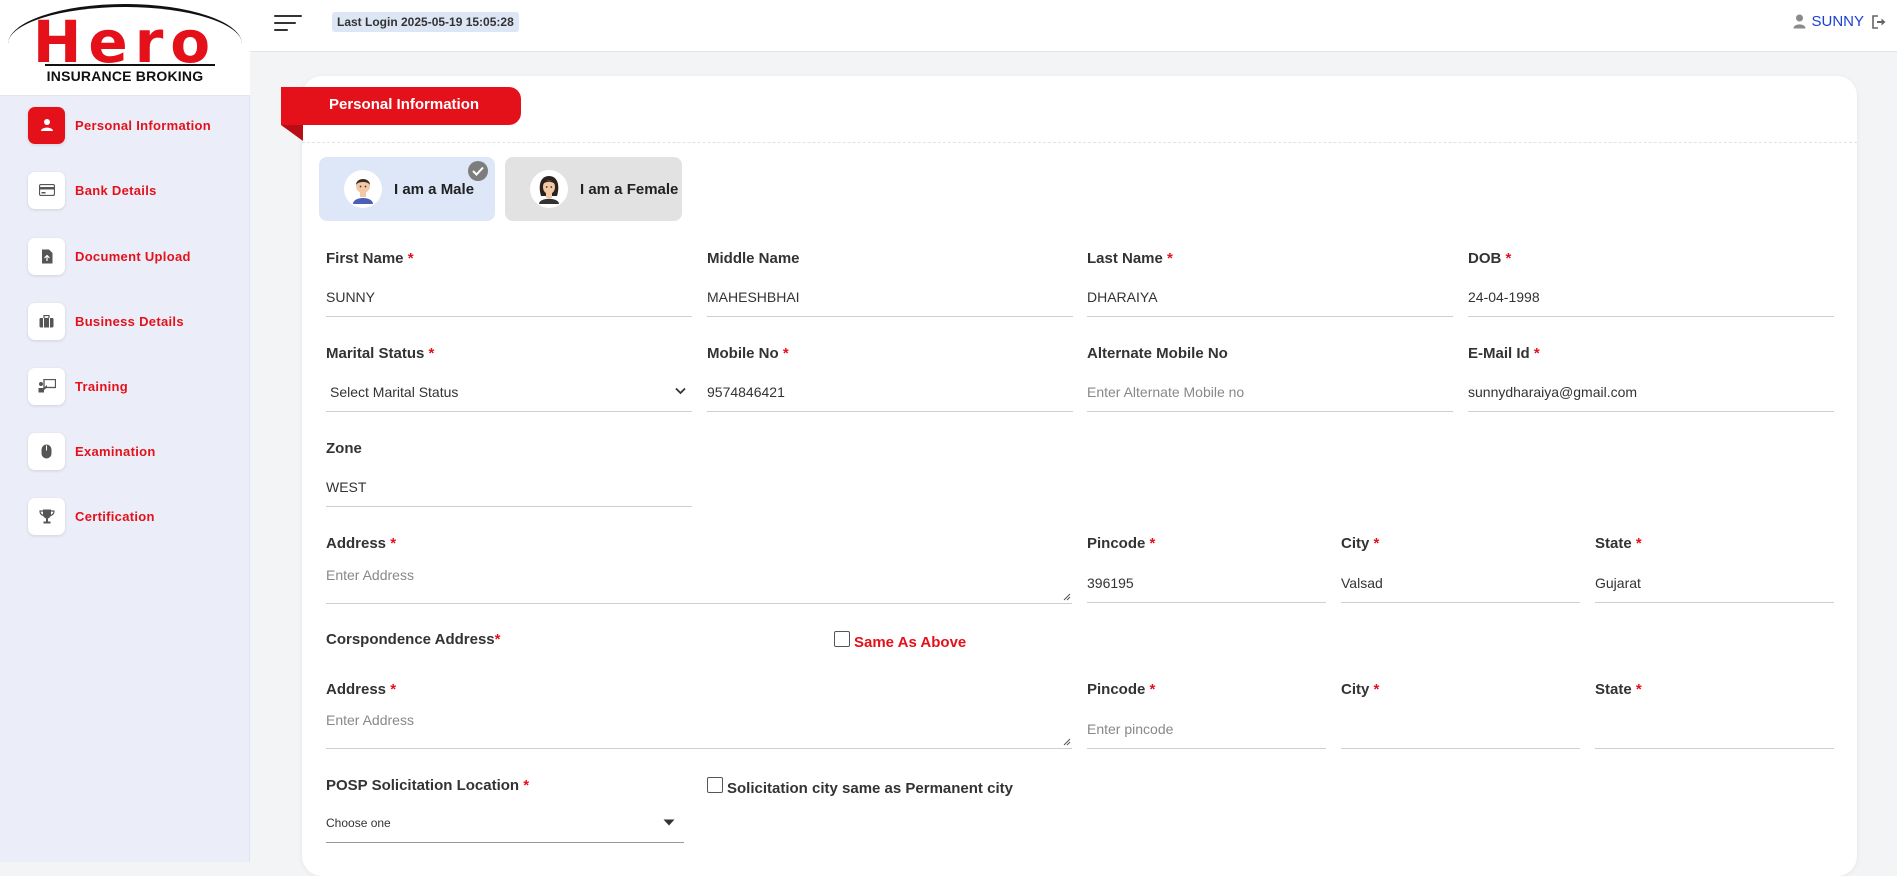 The image size is (1897, 876). I want to click on divider, so click(1079, 142).